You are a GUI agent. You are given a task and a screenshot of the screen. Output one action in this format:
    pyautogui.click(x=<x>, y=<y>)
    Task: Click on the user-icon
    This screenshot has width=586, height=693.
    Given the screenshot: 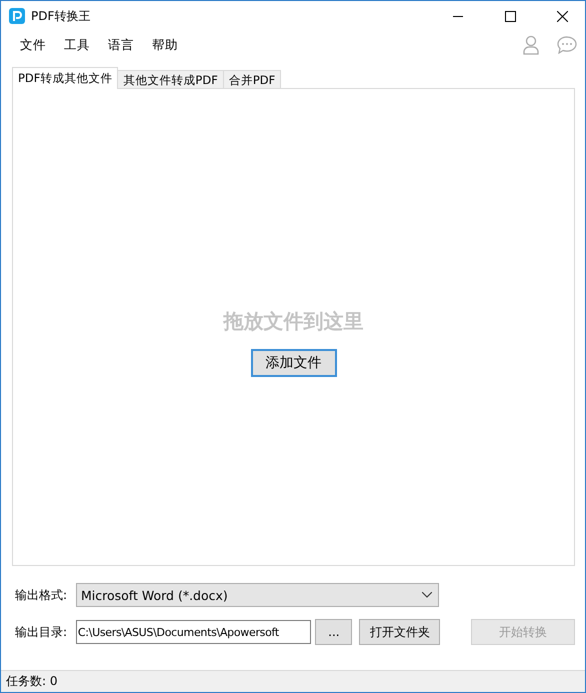 What is the action you would take?
    pyautogui.click(x=531, y=45)
    